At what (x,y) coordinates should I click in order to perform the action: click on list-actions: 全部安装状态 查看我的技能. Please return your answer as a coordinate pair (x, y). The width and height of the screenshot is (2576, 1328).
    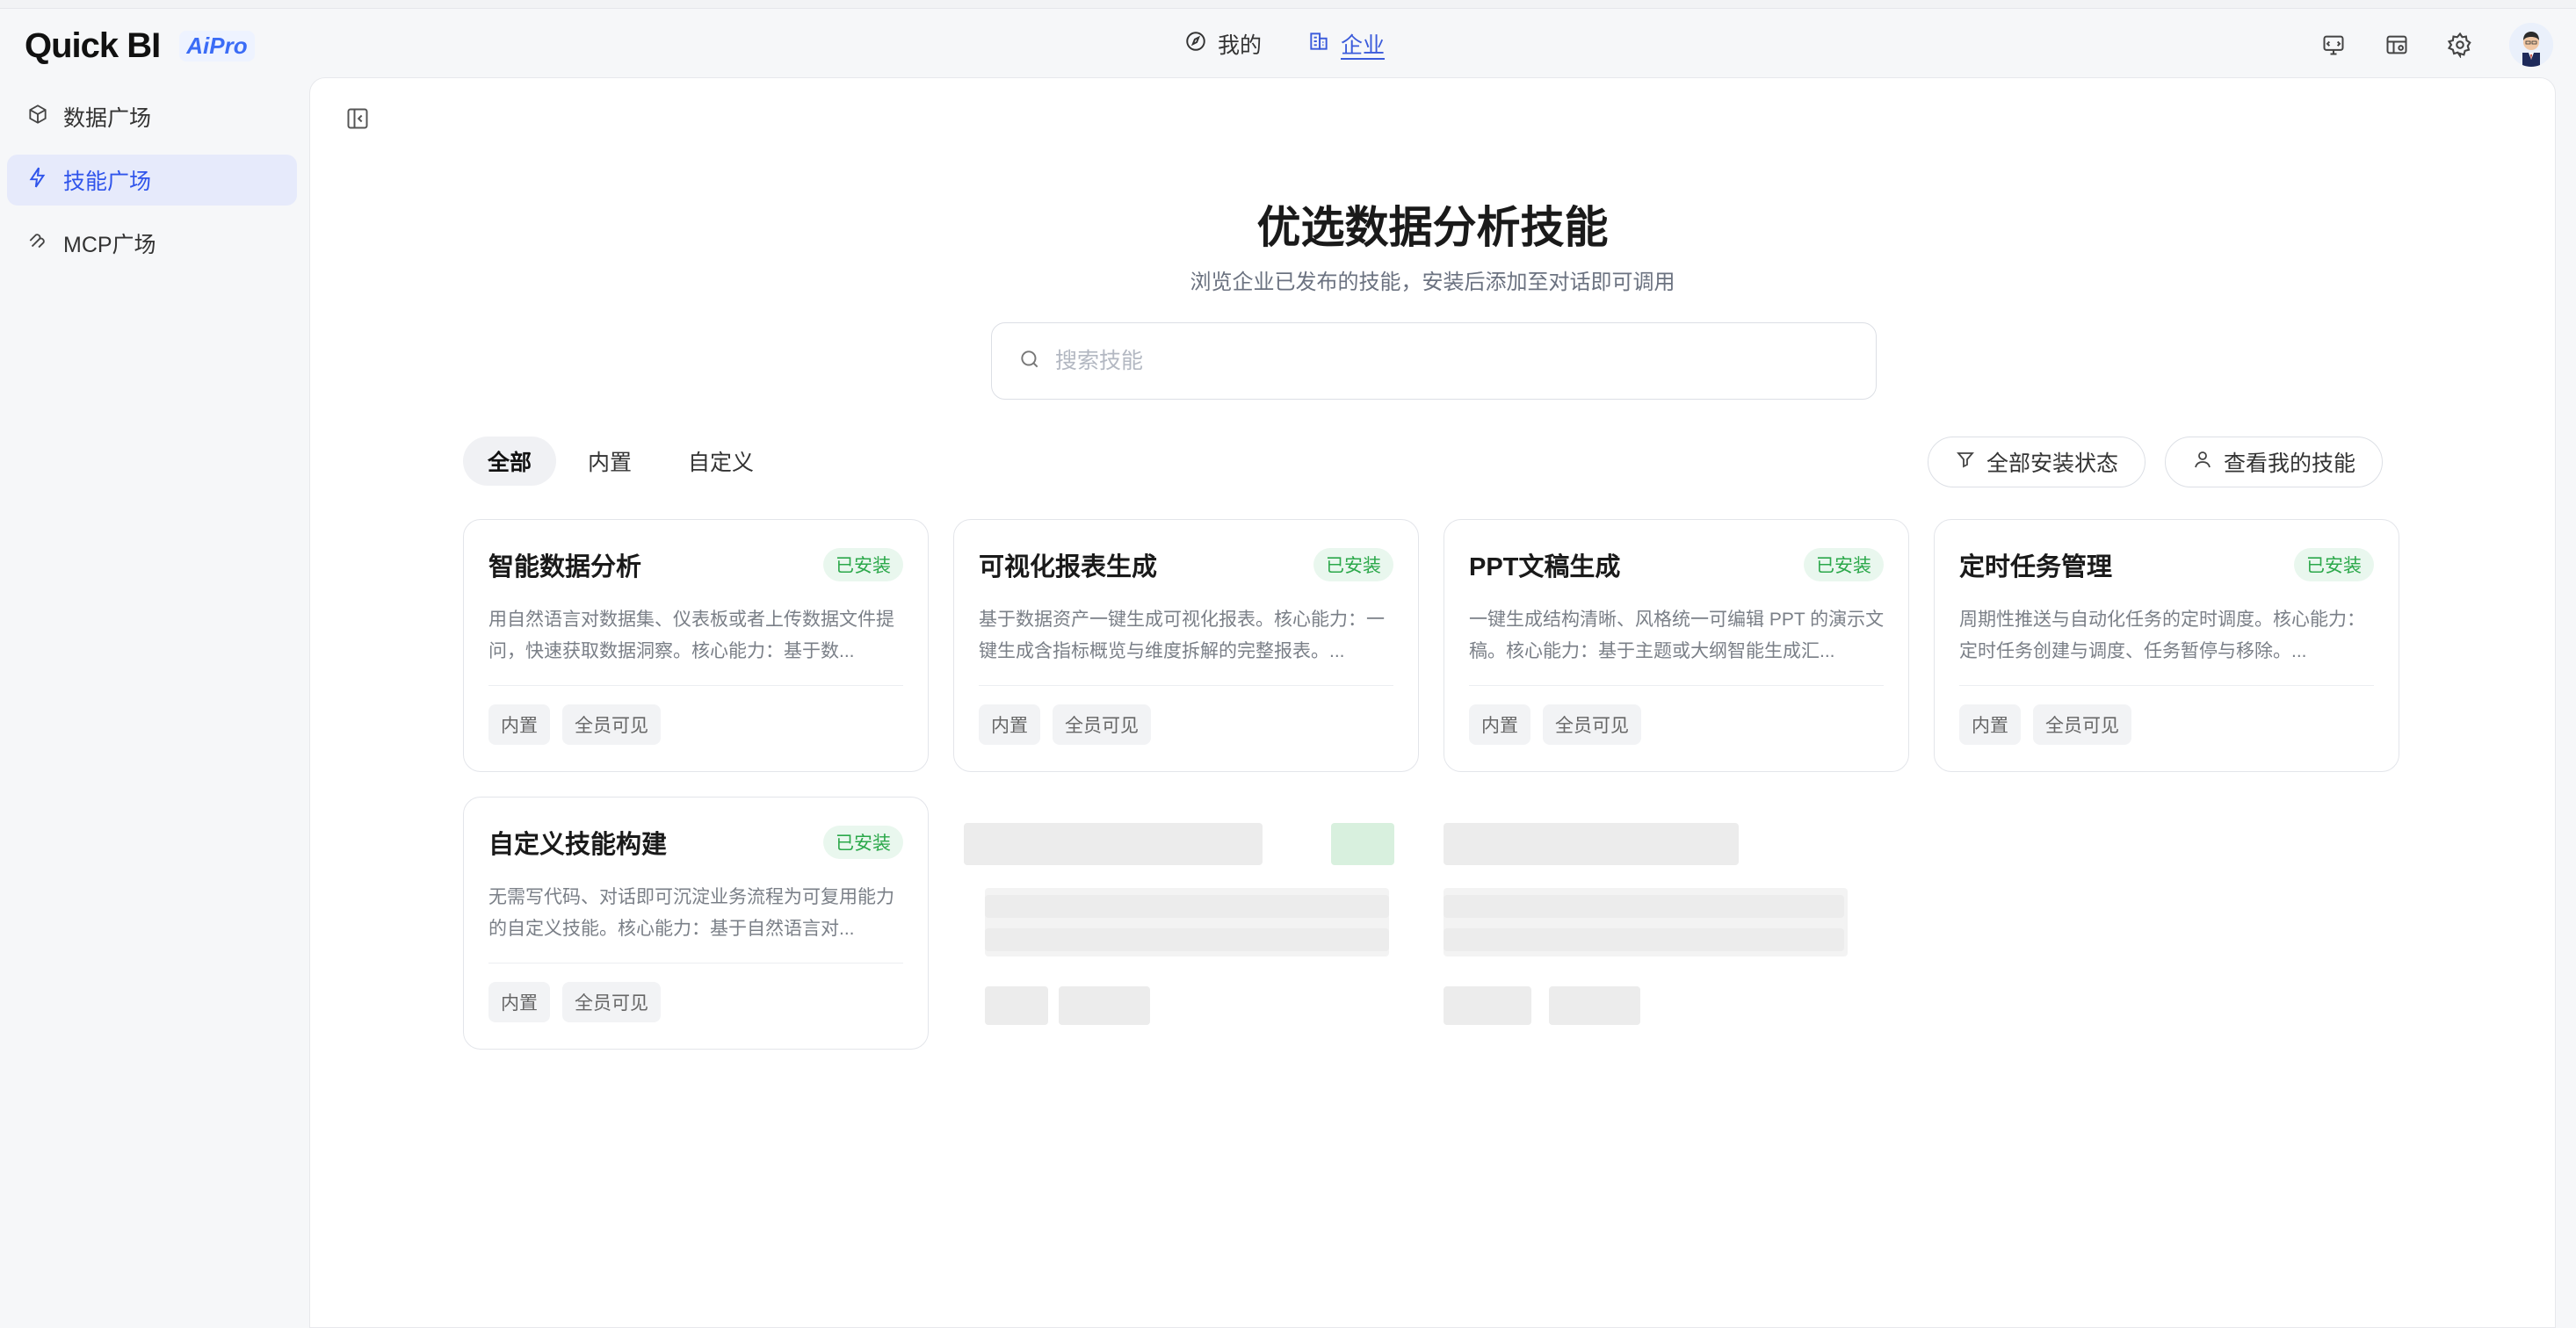
    Looking at the image, I should click on (2155, 462).